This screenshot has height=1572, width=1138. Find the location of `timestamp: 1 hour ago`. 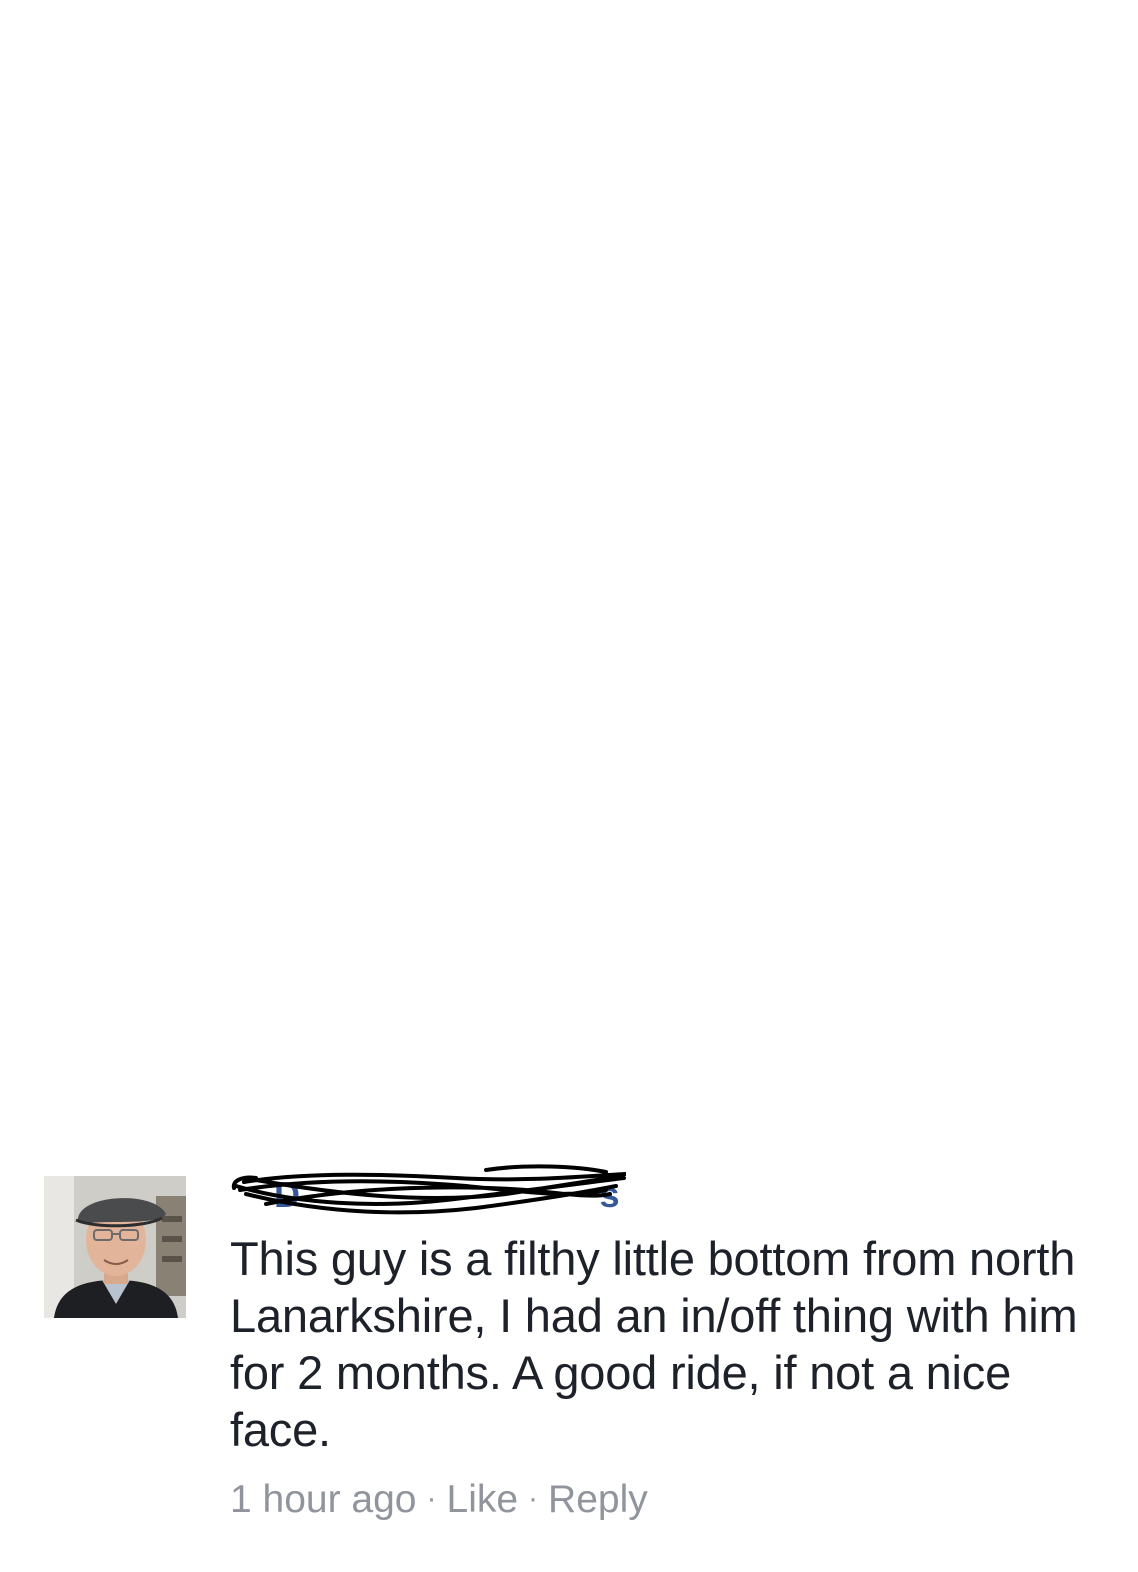

timestamp: 1 hour ago is located at coordinates (323, 1499).